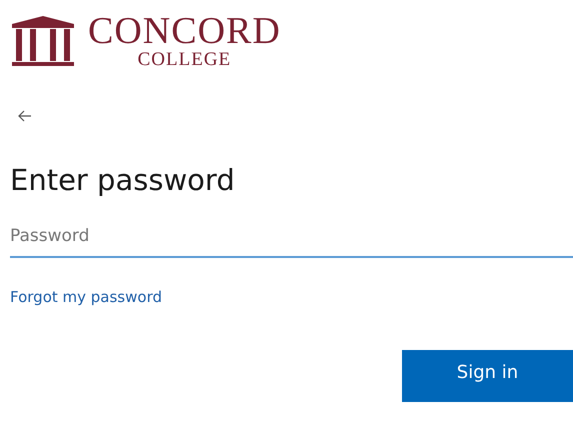  What do you see at coordinates (25, 116) in the screenshot?
I see `back-arrow-icon` at bounding box center [25, 116].